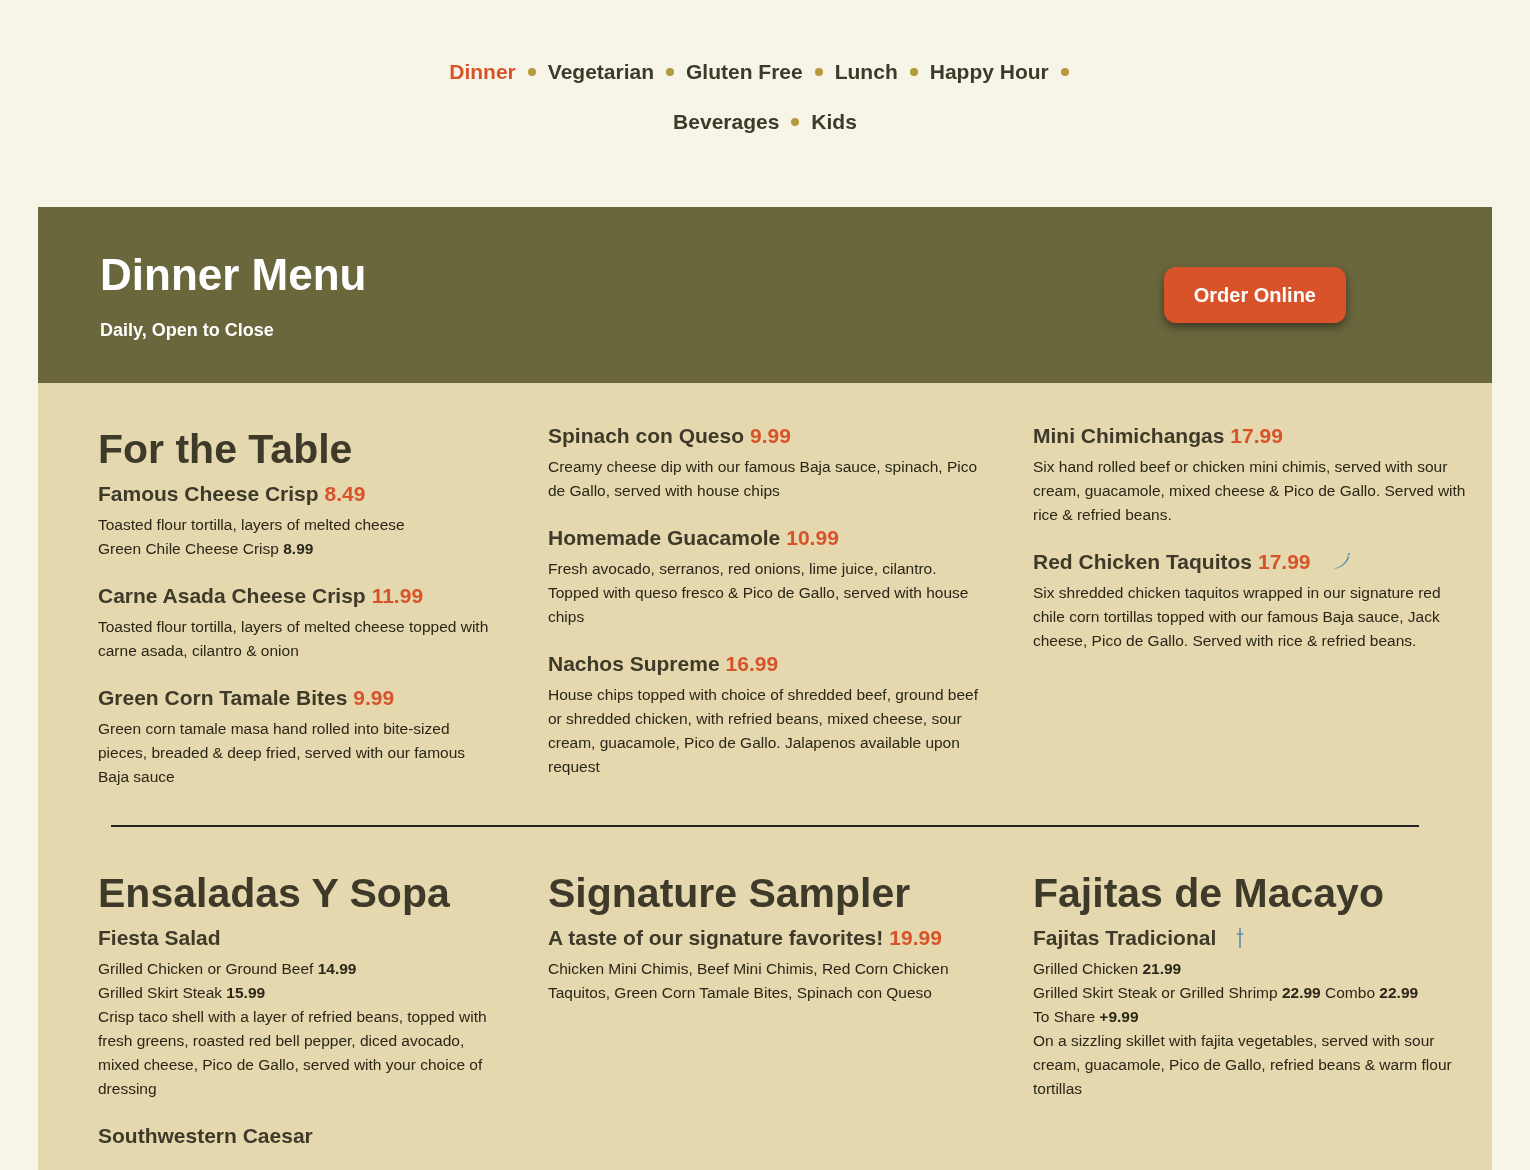 The image size is (1530, 1170). What do you see at coordinates (345, 494) in the screenshot?
I see `dish-price: 8.49` at bounding box center [345, 494].